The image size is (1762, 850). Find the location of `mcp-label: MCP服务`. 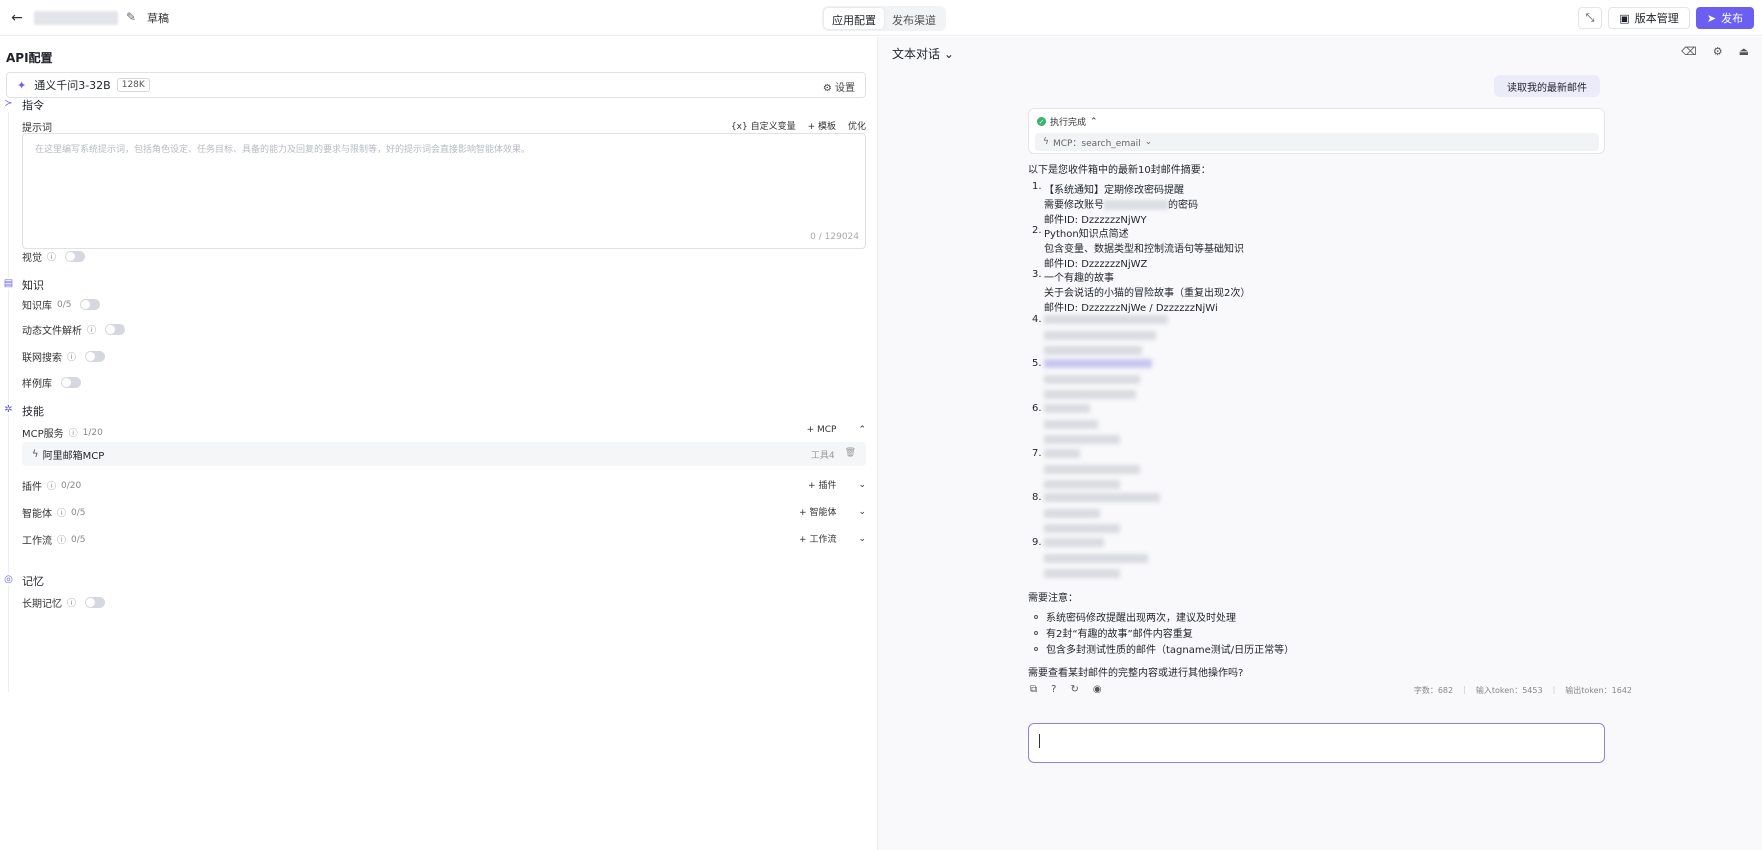

mcp-label: MCP服务 is located at coordinates (43, 434).